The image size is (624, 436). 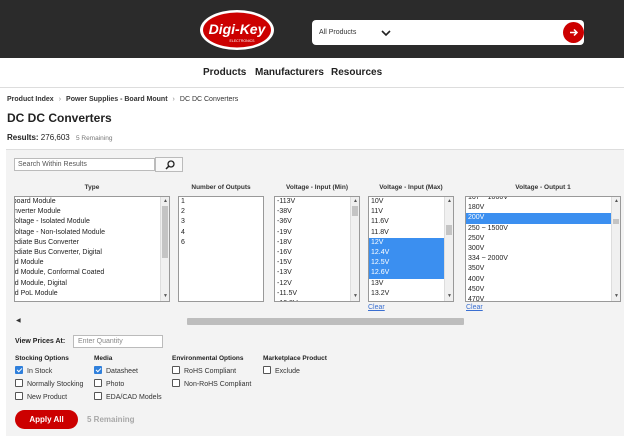 I want to click on vout1-option: 250 ~ 1500V, so click(x=543, y=229).